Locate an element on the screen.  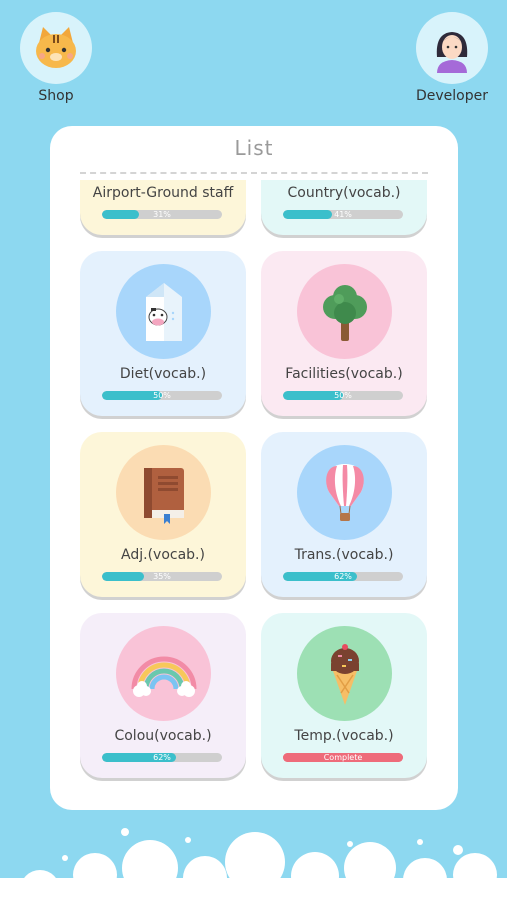
card-trans: Trans.(vocab.) 62% is located at coordinates (344, 514).